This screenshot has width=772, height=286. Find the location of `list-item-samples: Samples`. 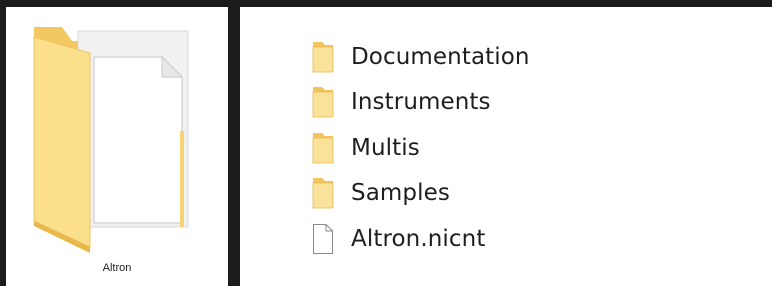

list-item-samples: Samples is located at coordinates (421, 194).